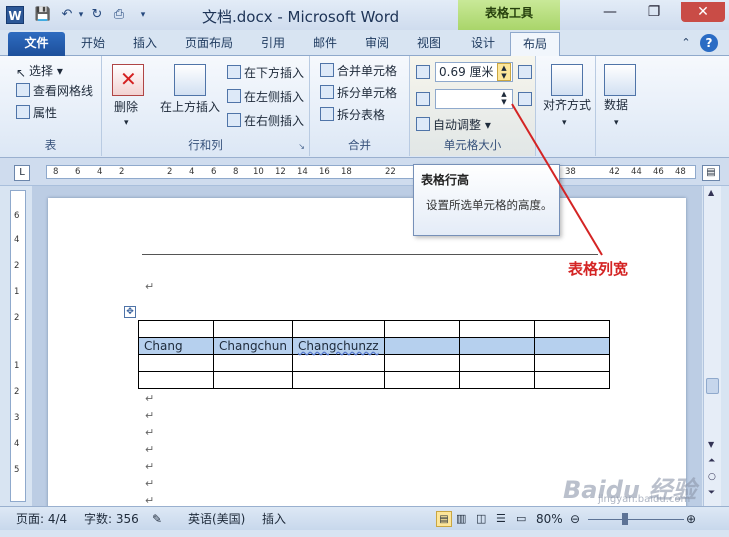 The height and width of the screenshot is (537, 729). What do you see at coordinates (625, 519) in the screenshot?
I see `zoom-slider-thumb` at bounding box center [625, 519].